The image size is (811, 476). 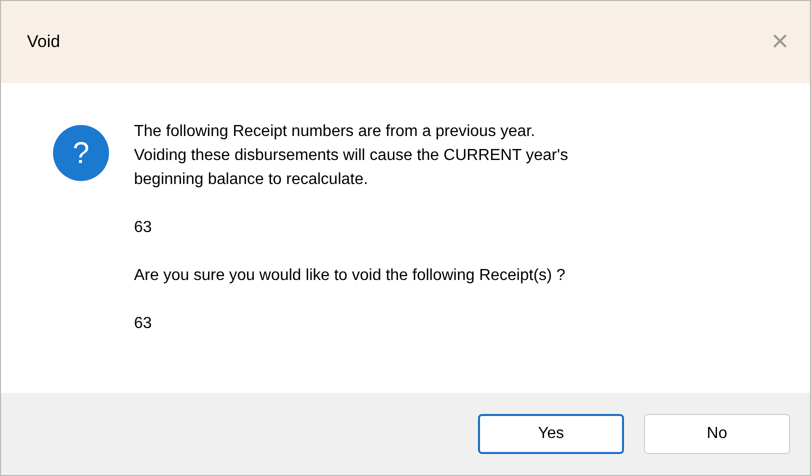 I want to click on window-title: Void, so click(x=43, y=42).